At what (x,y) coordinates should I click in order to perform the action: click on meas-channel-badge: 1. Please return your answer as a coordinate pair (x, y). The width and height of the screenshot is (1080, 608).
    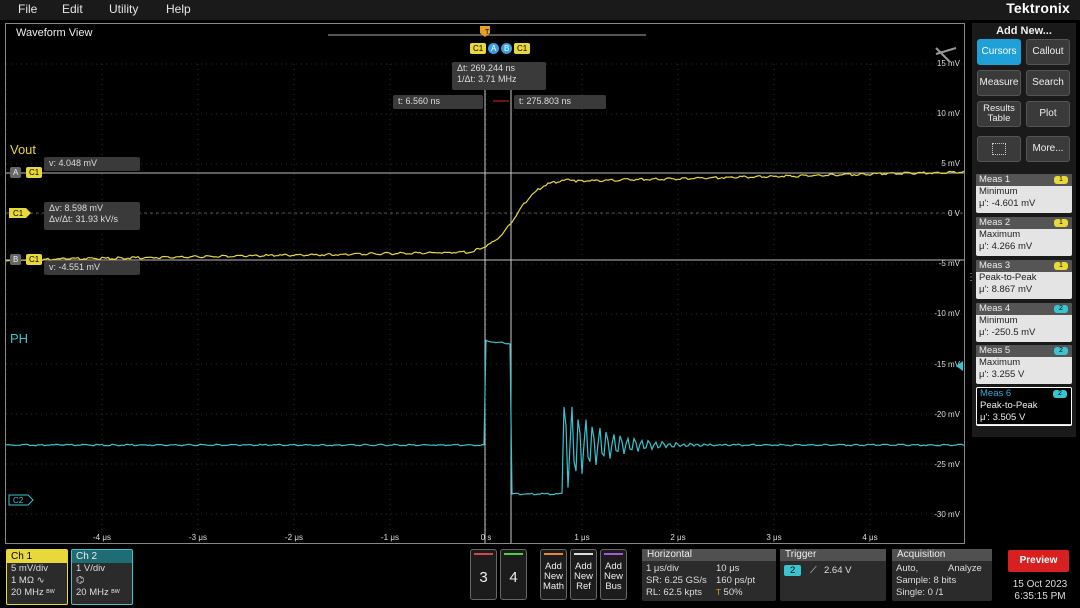
    Looking at the image, I should click on (1061, 180).